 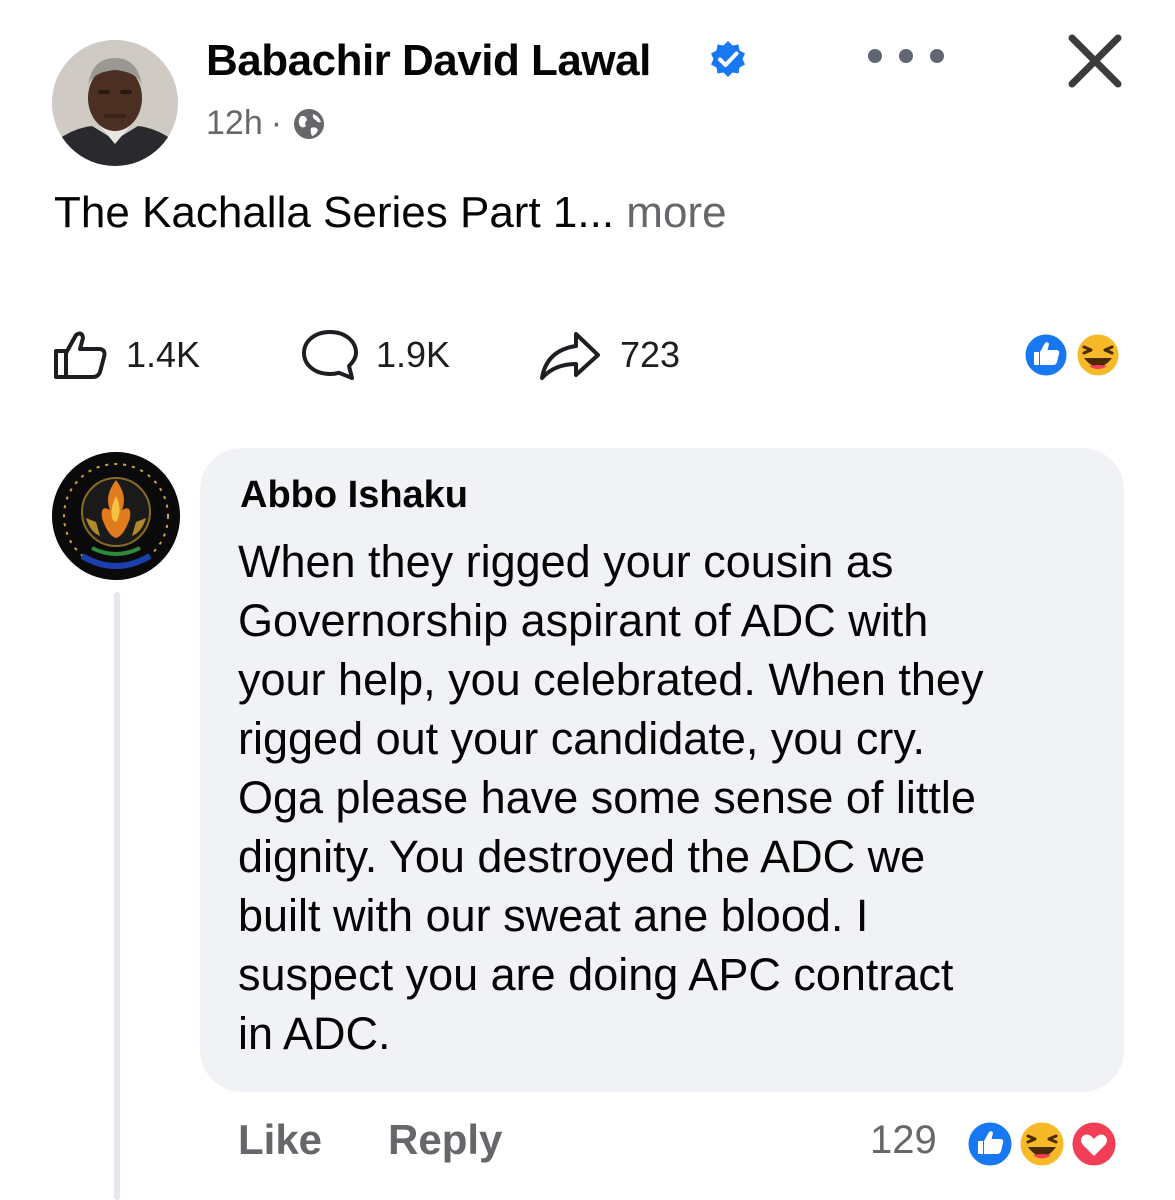 I want to click on share-icon, so click(x=570, y=356).